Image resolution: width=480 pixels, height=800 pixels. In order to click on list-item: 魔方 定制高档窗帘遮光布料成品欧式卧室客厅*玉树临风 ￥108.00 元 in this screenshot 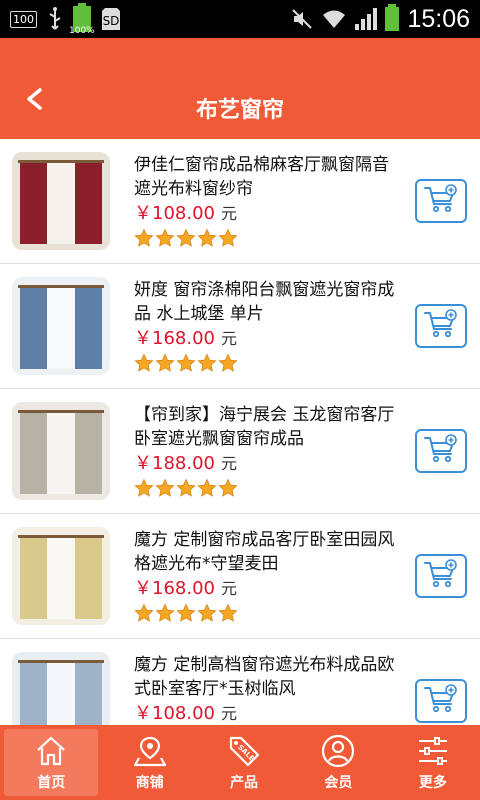, I will do `click(240, 682)`.